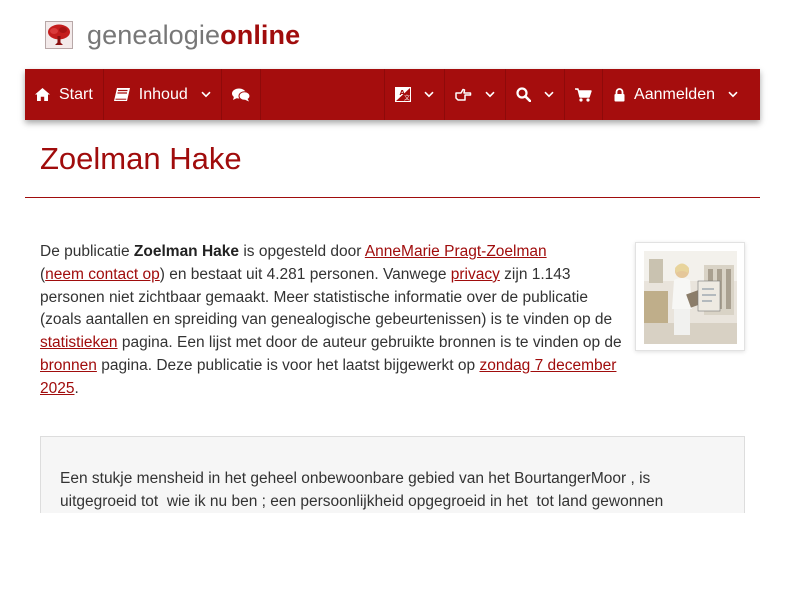  I want to click on book-icon, so click(121, 94).